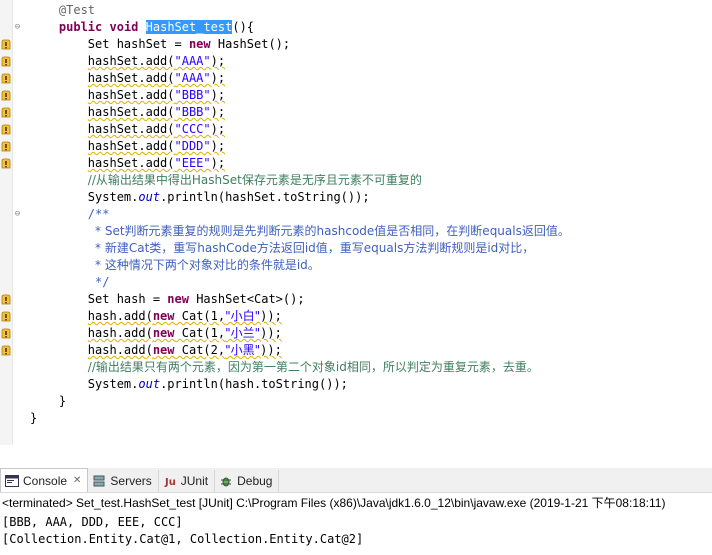 The height and width of the screenshot is (555, 712). I want to click on tab-junit: Ju JUnit, so click(187, 481).